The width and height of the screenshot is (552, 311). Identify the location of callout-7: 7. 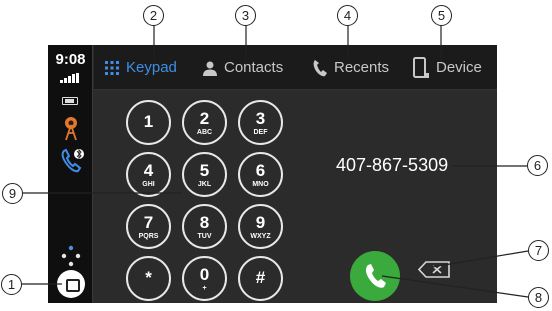
(538, 250).